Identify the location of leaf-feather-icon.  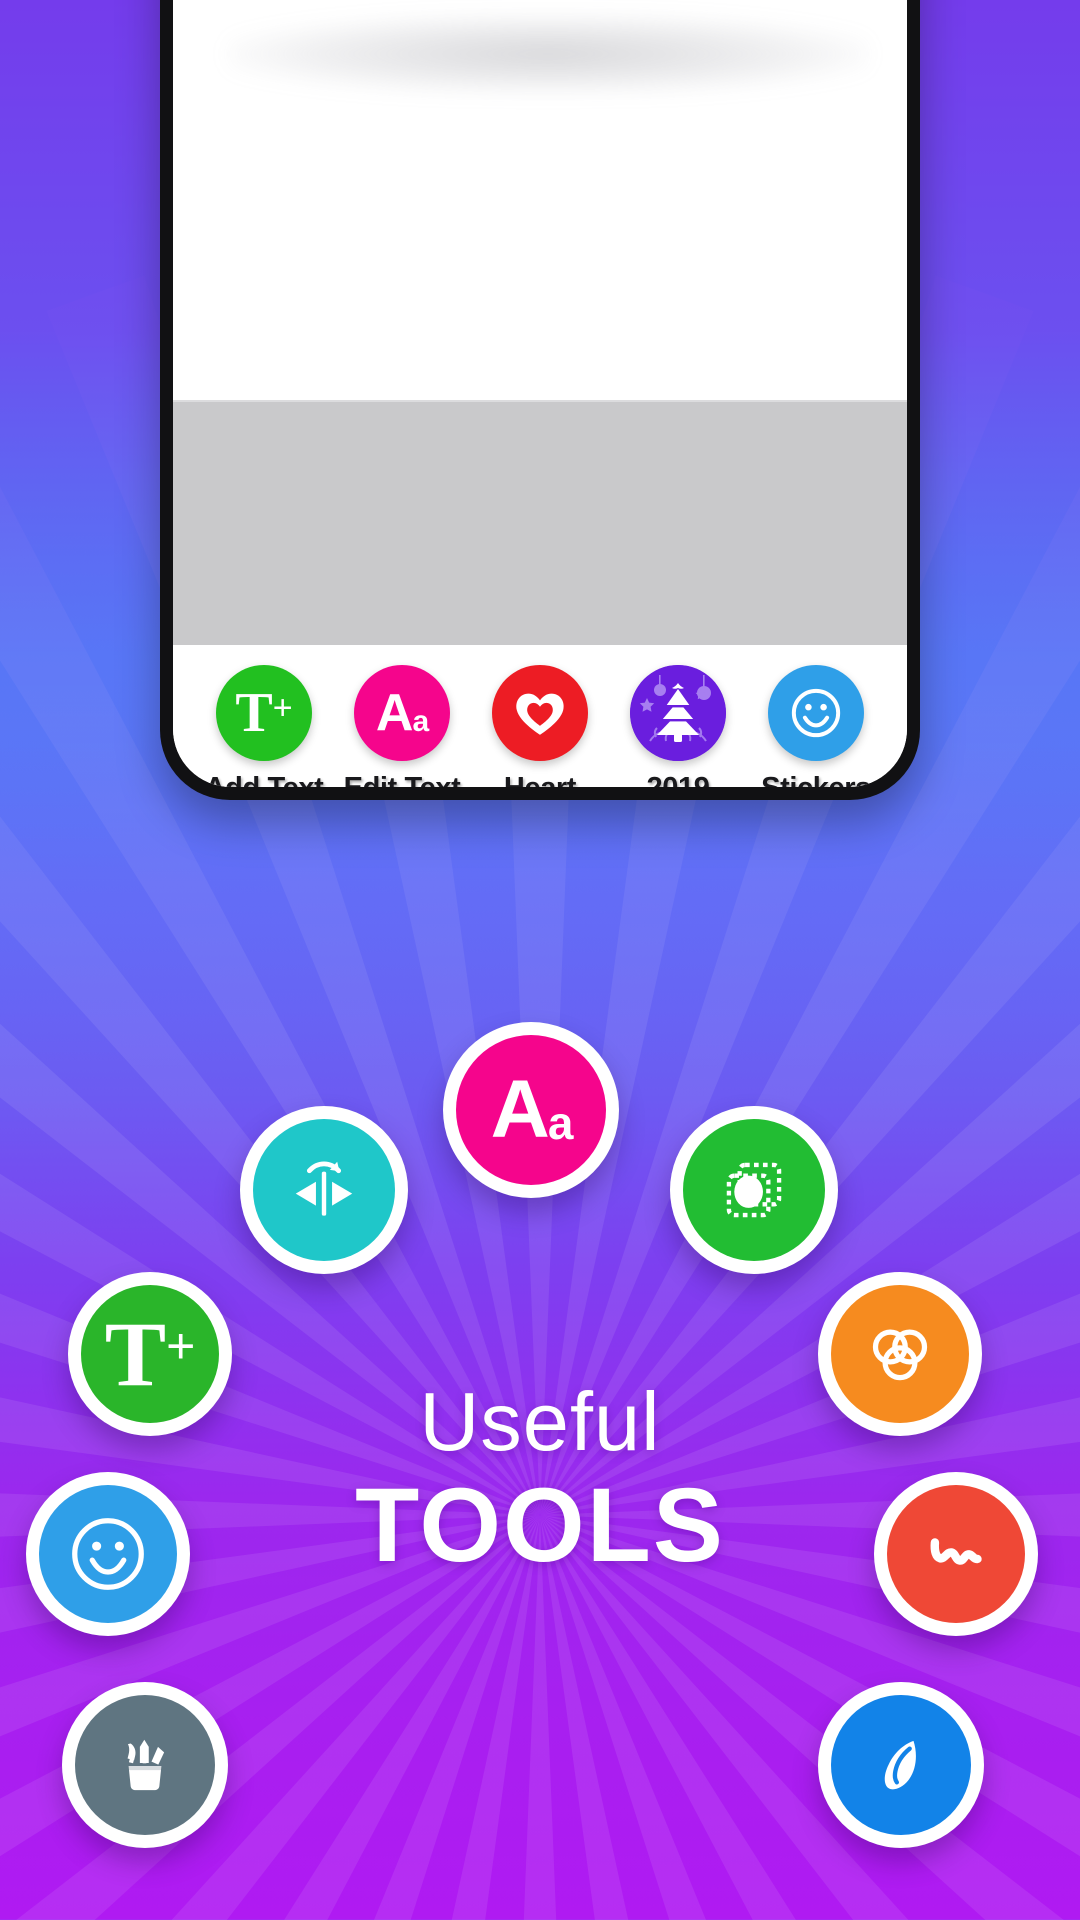
(901, 1765).